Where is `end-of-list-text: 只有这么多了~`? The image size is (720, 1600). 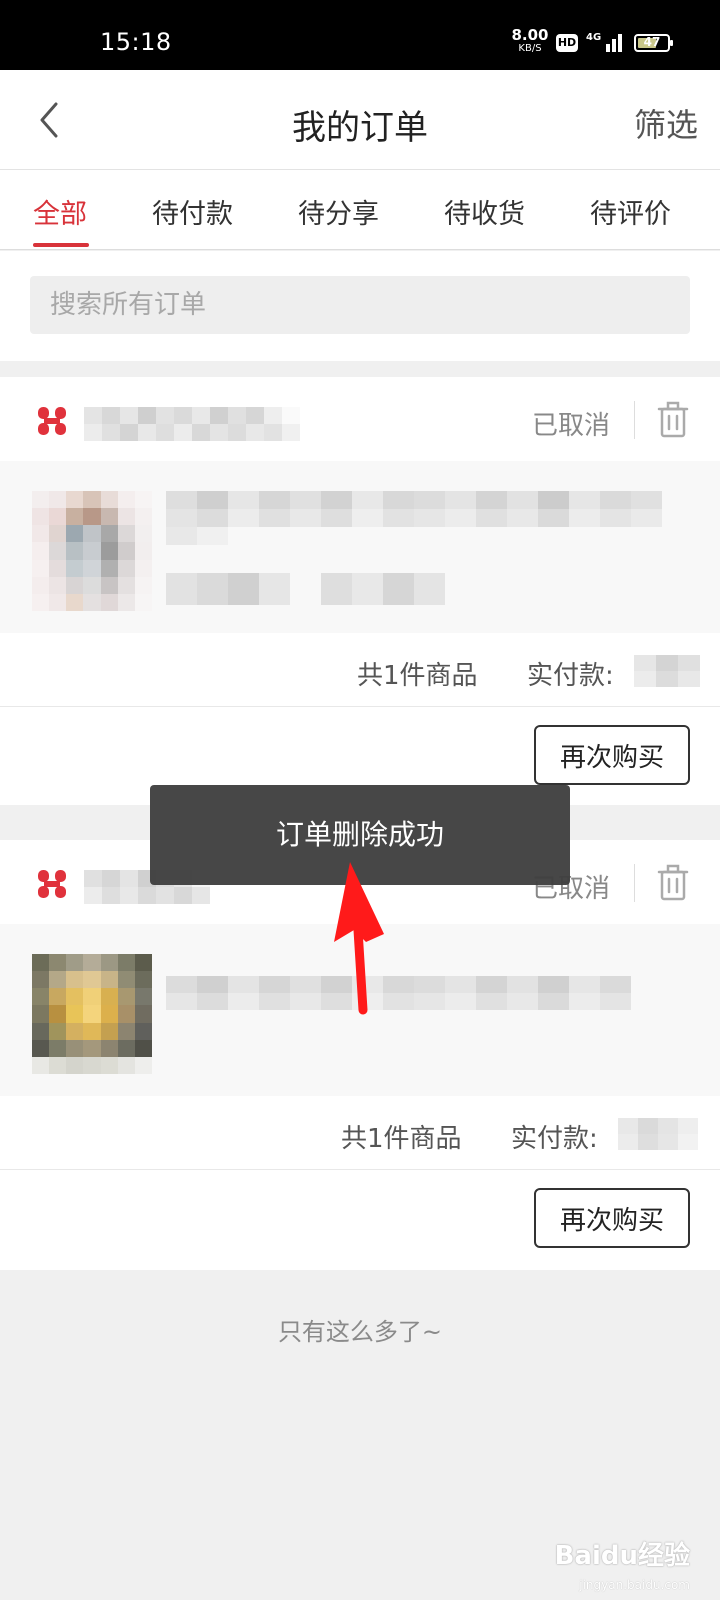
end-of-list-text: 只有这么多了~ is located at coordinates (360, 1332).